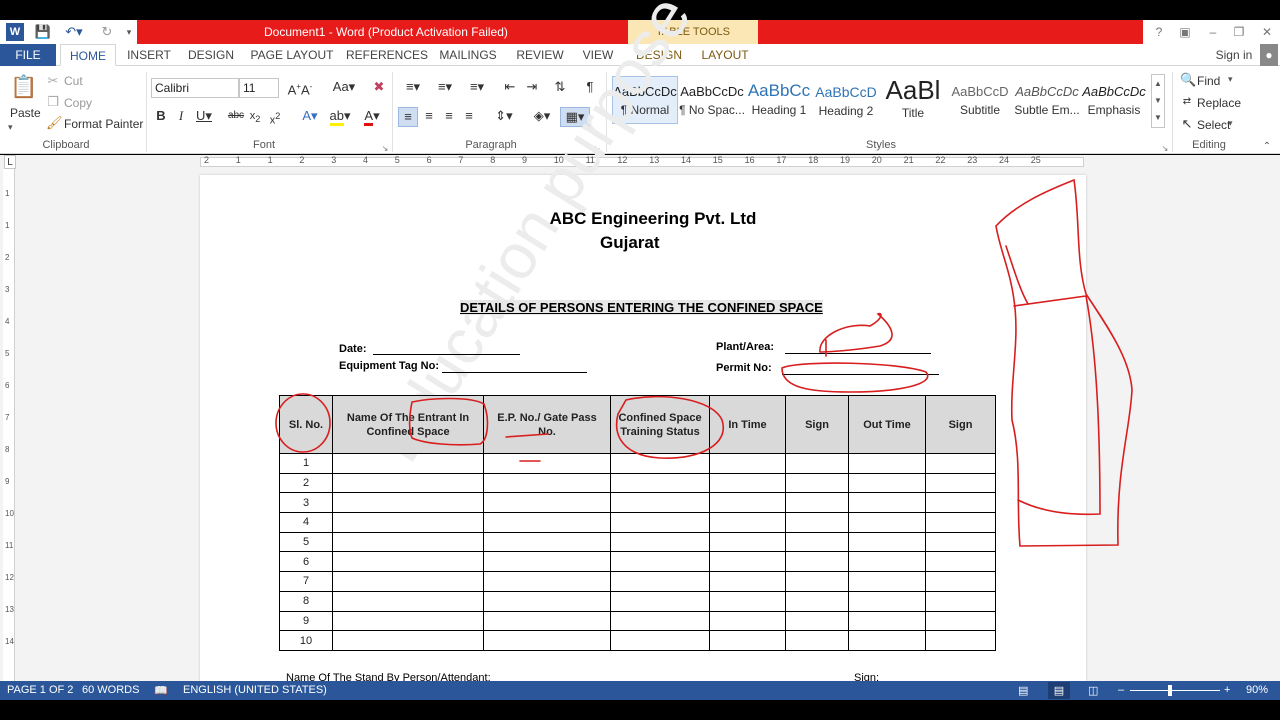 This screenshot has height=720, width=1280. Describe the element at coordinates (306, 522) in the screenshot. I see `row-number: 4` at that location.